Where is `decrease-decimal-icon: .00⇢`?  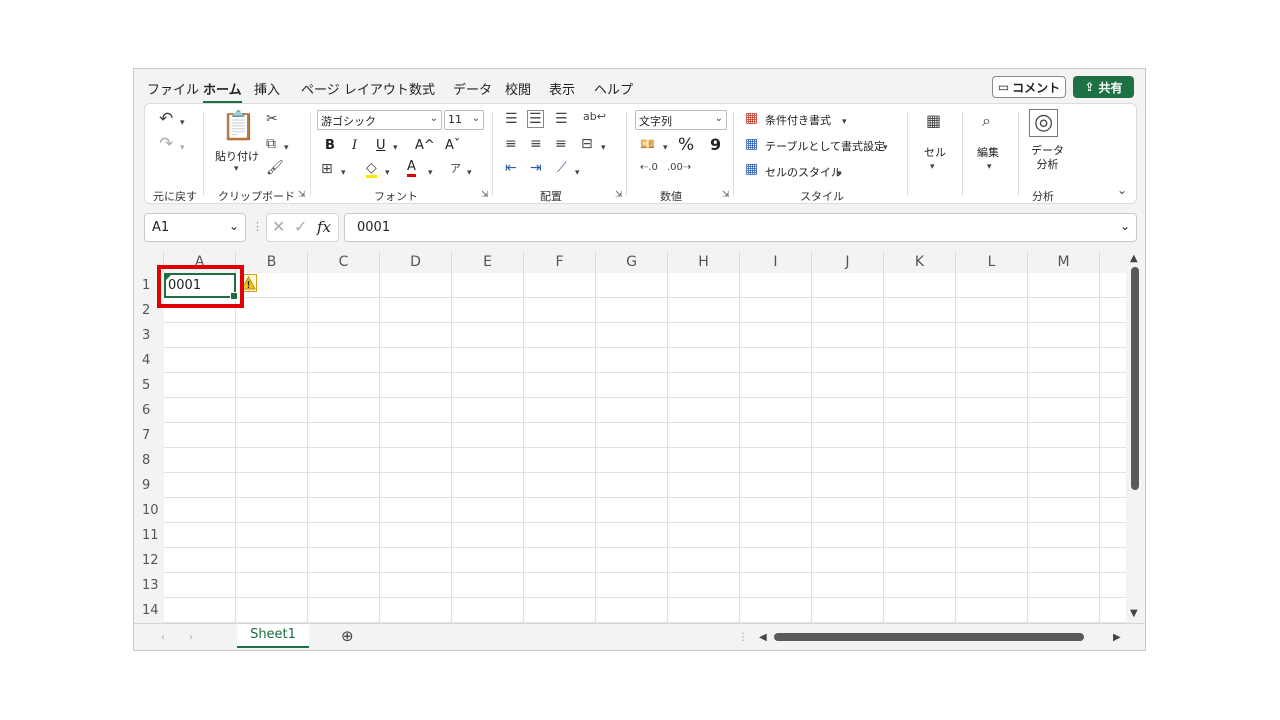 decrease-decimal-icon: .00⇢ is located at coordinates (679, 168).